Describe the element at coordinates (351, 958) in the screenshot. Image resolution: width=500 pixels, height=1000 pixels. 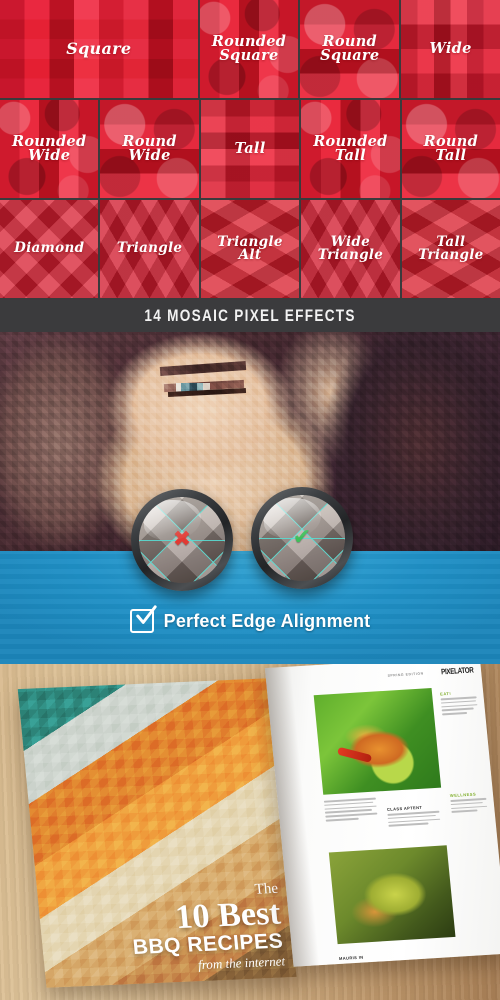
I see `article-subhead-2: MAURIS IN` at that location.